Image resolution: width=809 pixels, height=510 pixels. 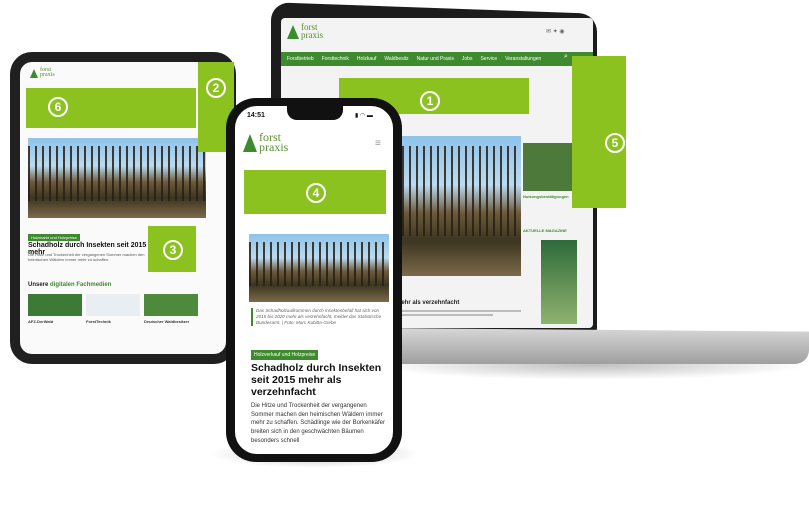 I want to click on sidebar-ad-image, so click(x=548, y=167).